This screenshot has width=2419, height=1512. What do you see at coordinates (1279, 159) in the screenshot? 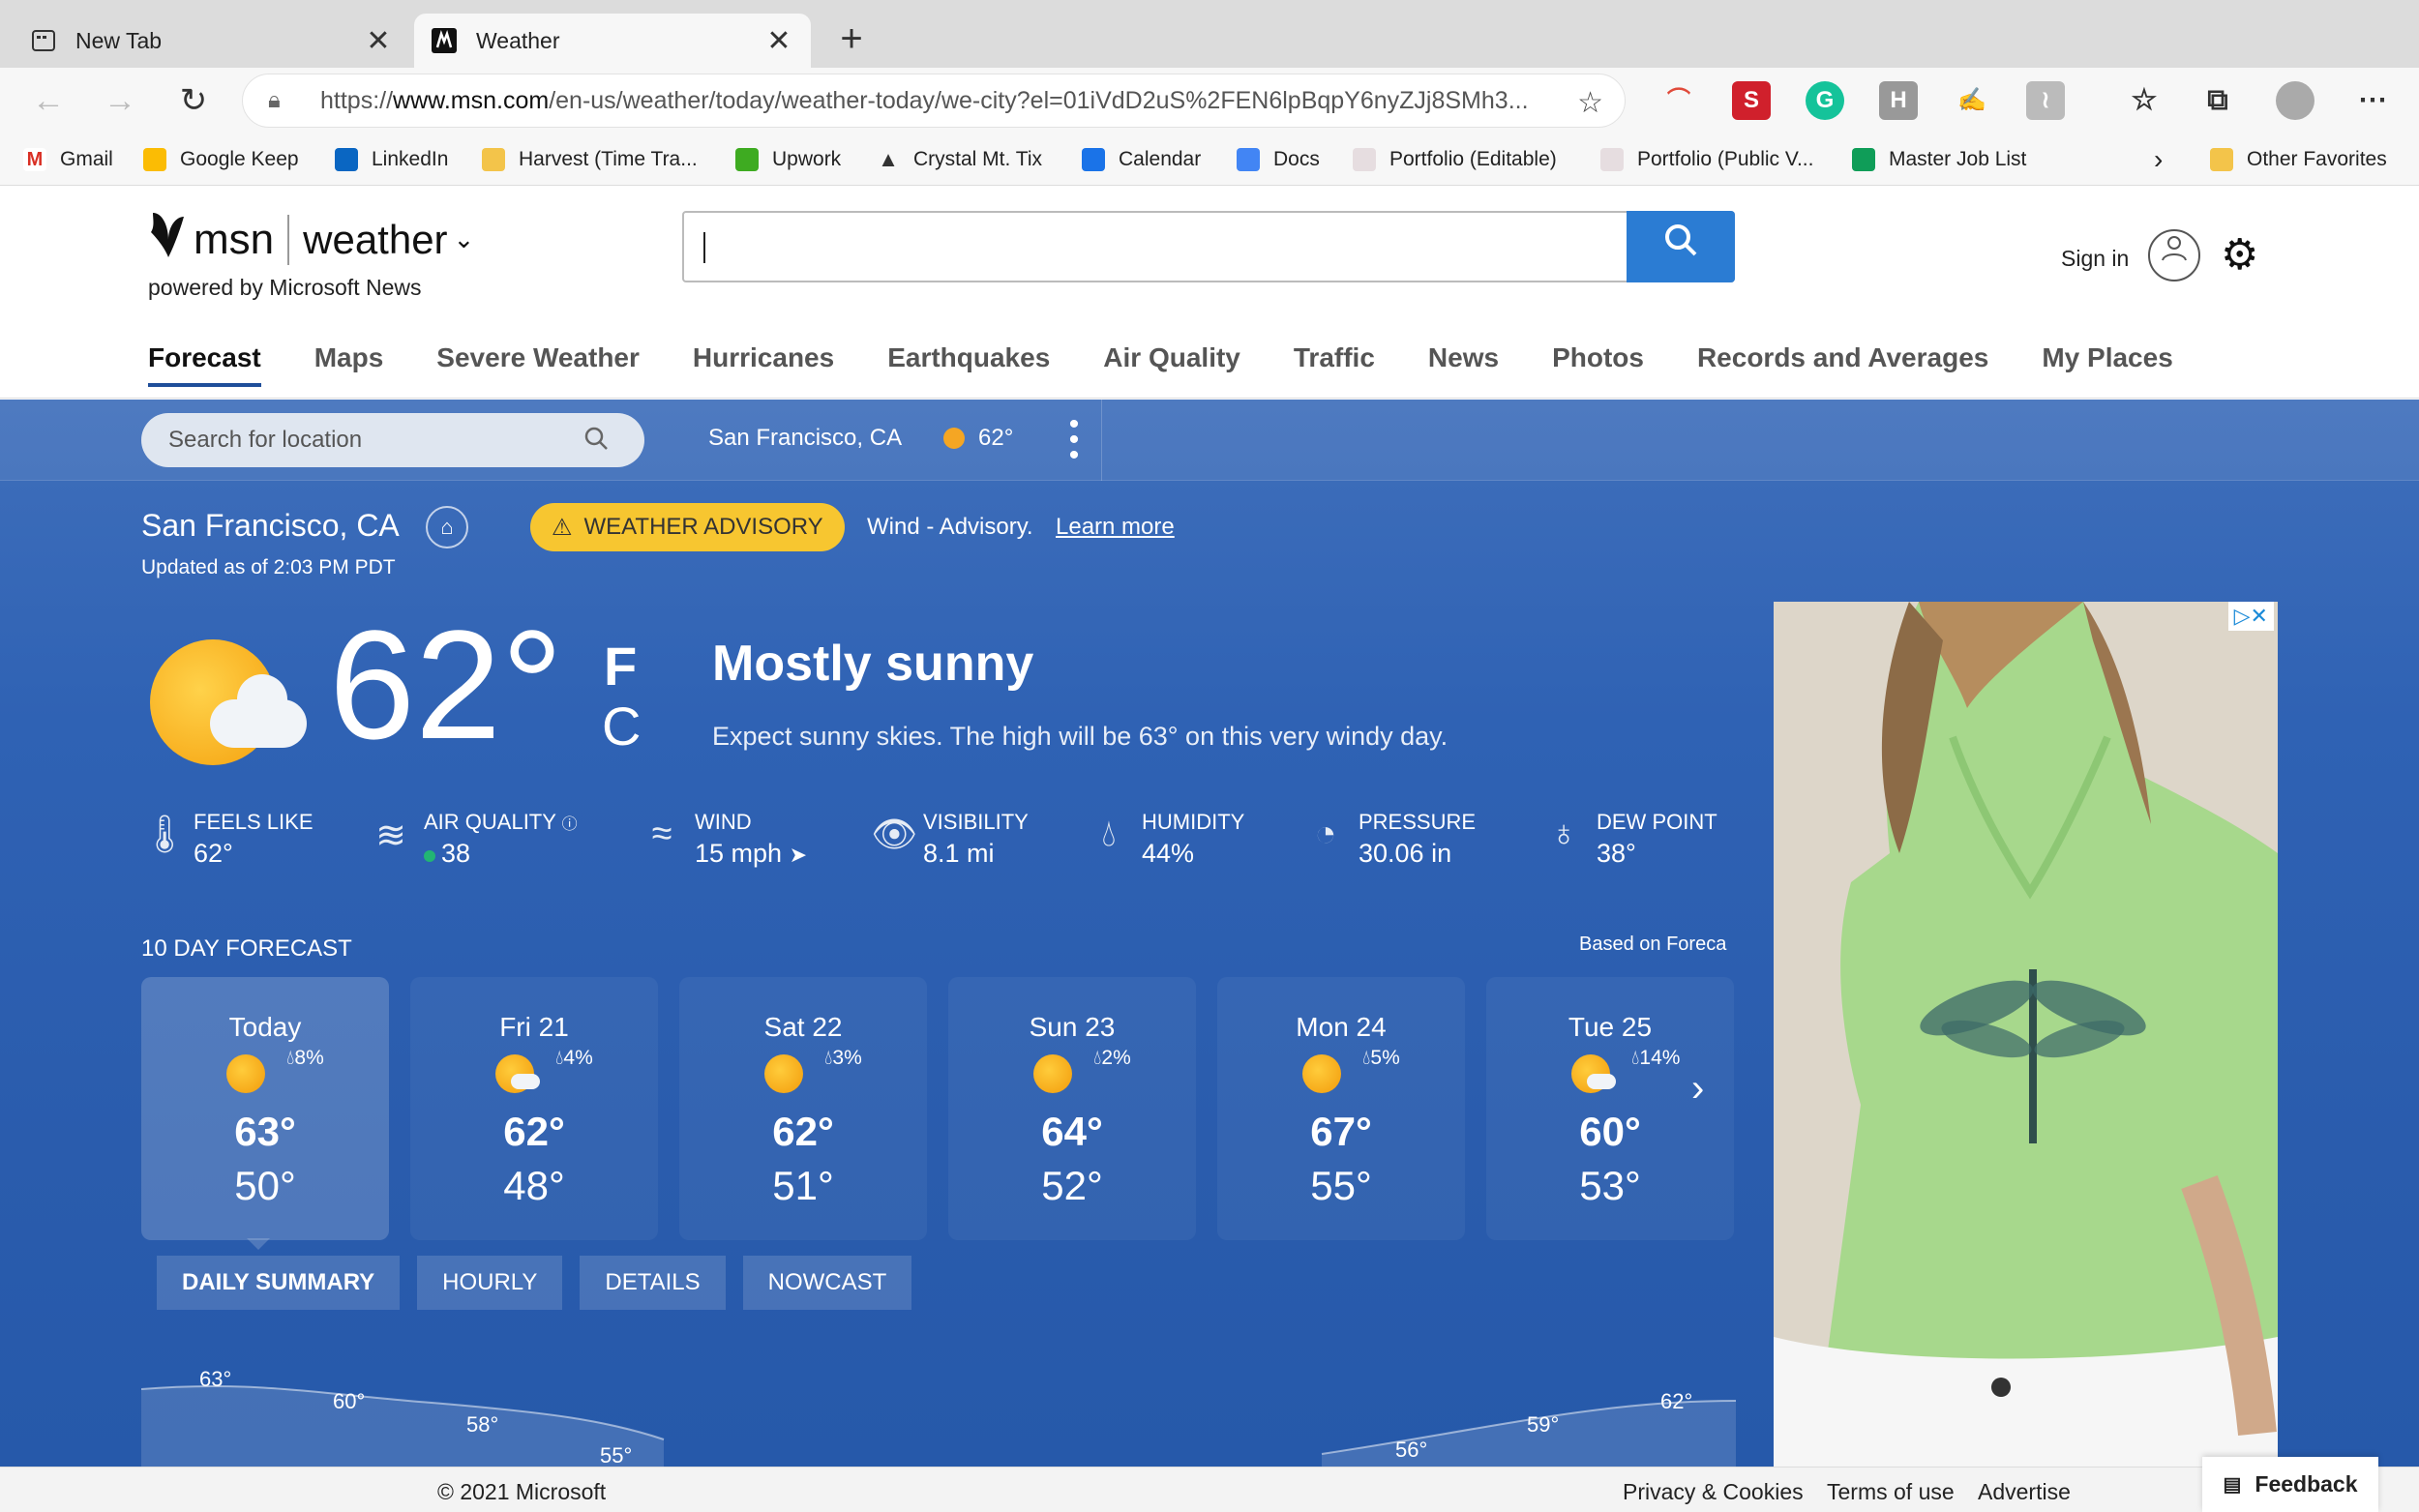
I see `bookmark-docs: Docs` at bounding box center [1279, 159].